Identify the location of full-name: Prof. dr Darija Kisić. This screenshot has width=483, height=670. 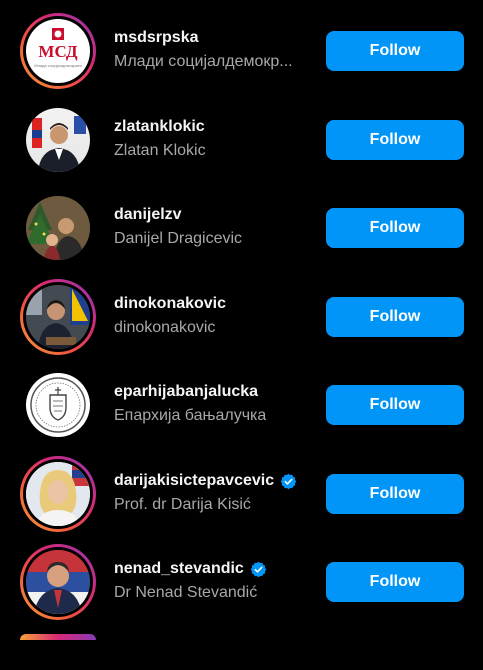
(182, 504).